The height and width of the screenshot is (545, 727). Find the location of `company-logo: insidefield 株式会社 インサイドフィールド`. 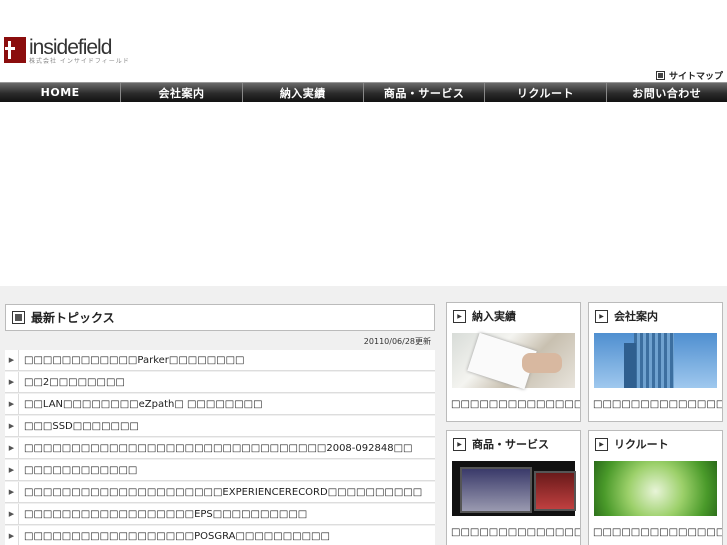

company-logo: insidefield 株式会社 インサイドフィールド is located at coordinates (67, 51).